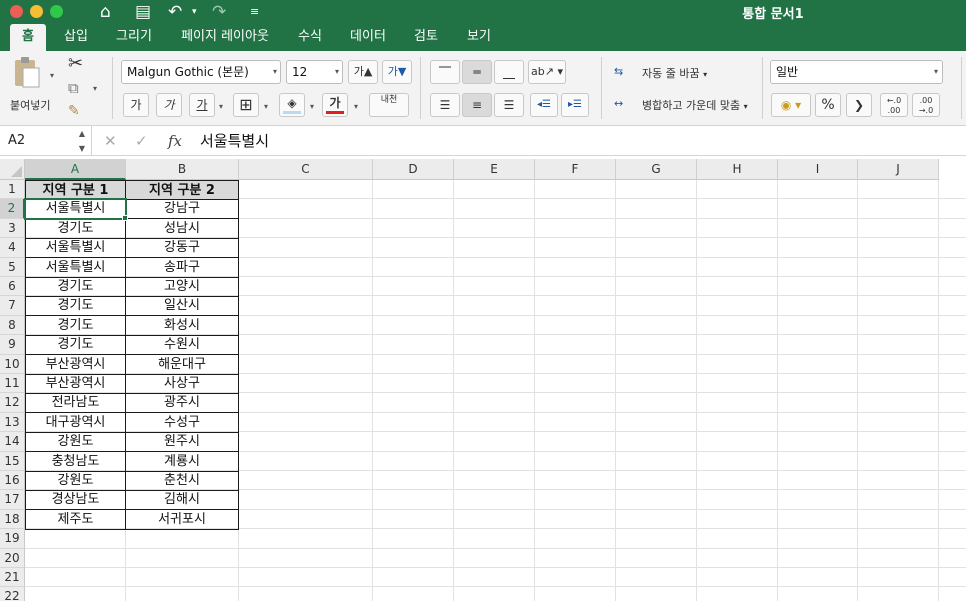 Image resolution: width=966 pixels, height=601 pixels. Describe the element at coordinates (182, 345) in the screenshot. I see `table-cell: 수원시` at that location.